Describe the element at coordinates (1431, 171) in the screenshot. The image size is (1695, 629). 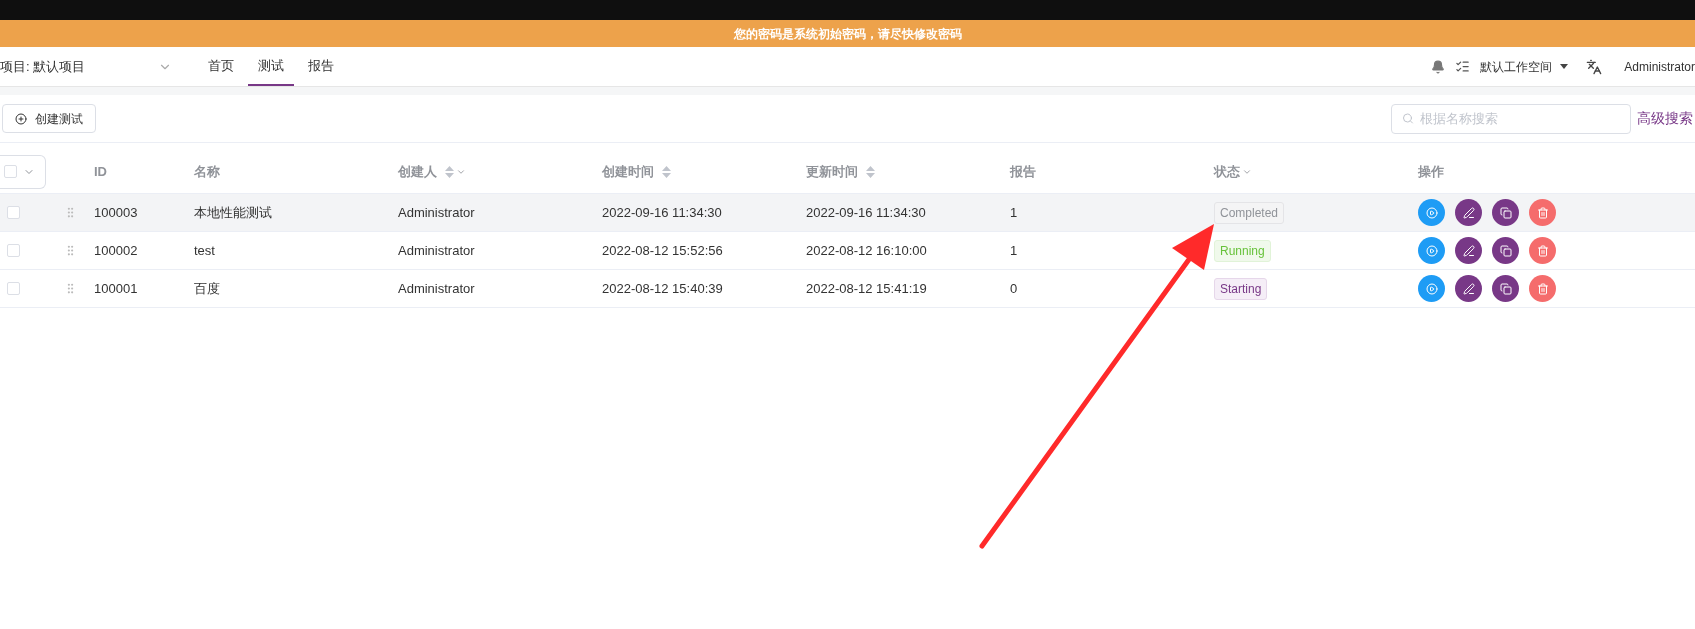
I see `column-header: 操作` at that location.